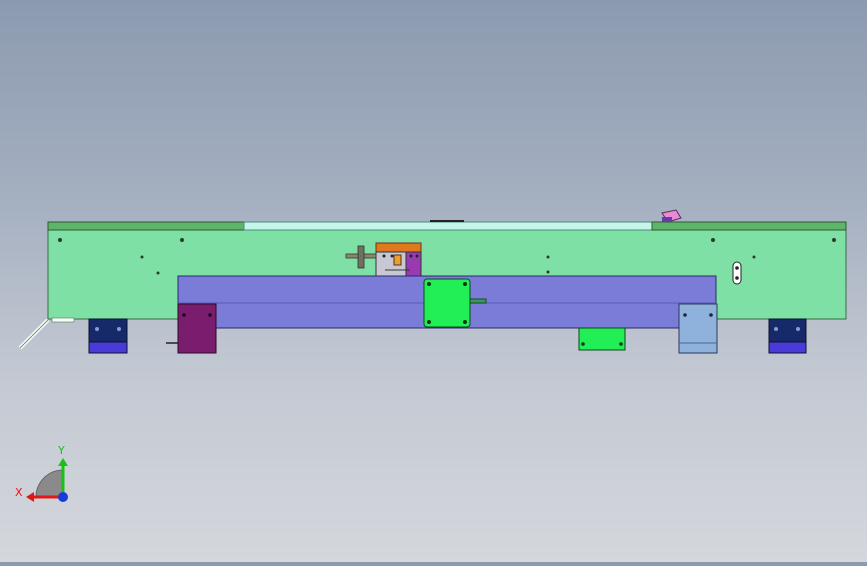 Image resolution: width=867 pixels, height=566 pixels. Describe the element at coordinates (749, 226) in the screenshot. I see `top-rail-right` at that location.